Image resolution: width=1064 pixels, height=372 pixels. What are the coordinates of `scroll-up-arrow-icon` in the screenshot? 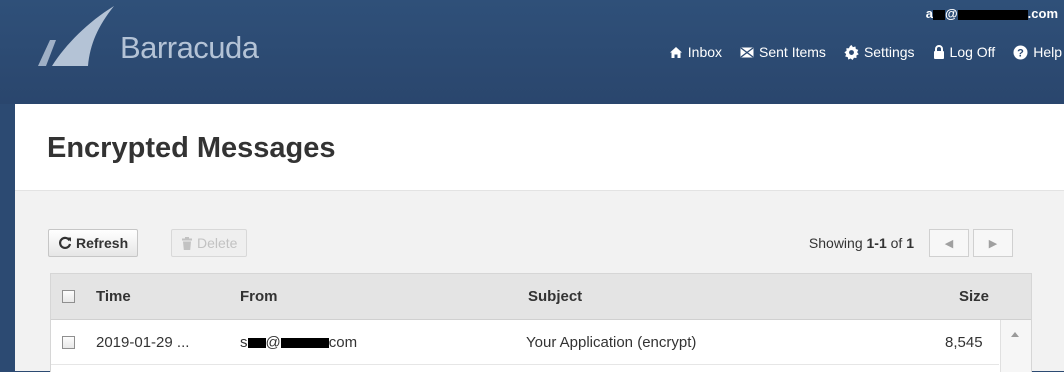 It's located at (1015, 334).